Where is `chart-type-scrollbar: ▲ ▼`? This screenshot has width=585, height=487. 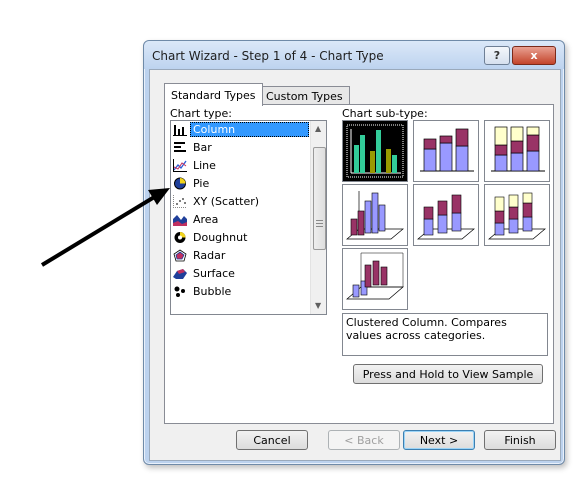
chart-type-scrollbar: ▲ ▼ is located at coordinates (318, 217).